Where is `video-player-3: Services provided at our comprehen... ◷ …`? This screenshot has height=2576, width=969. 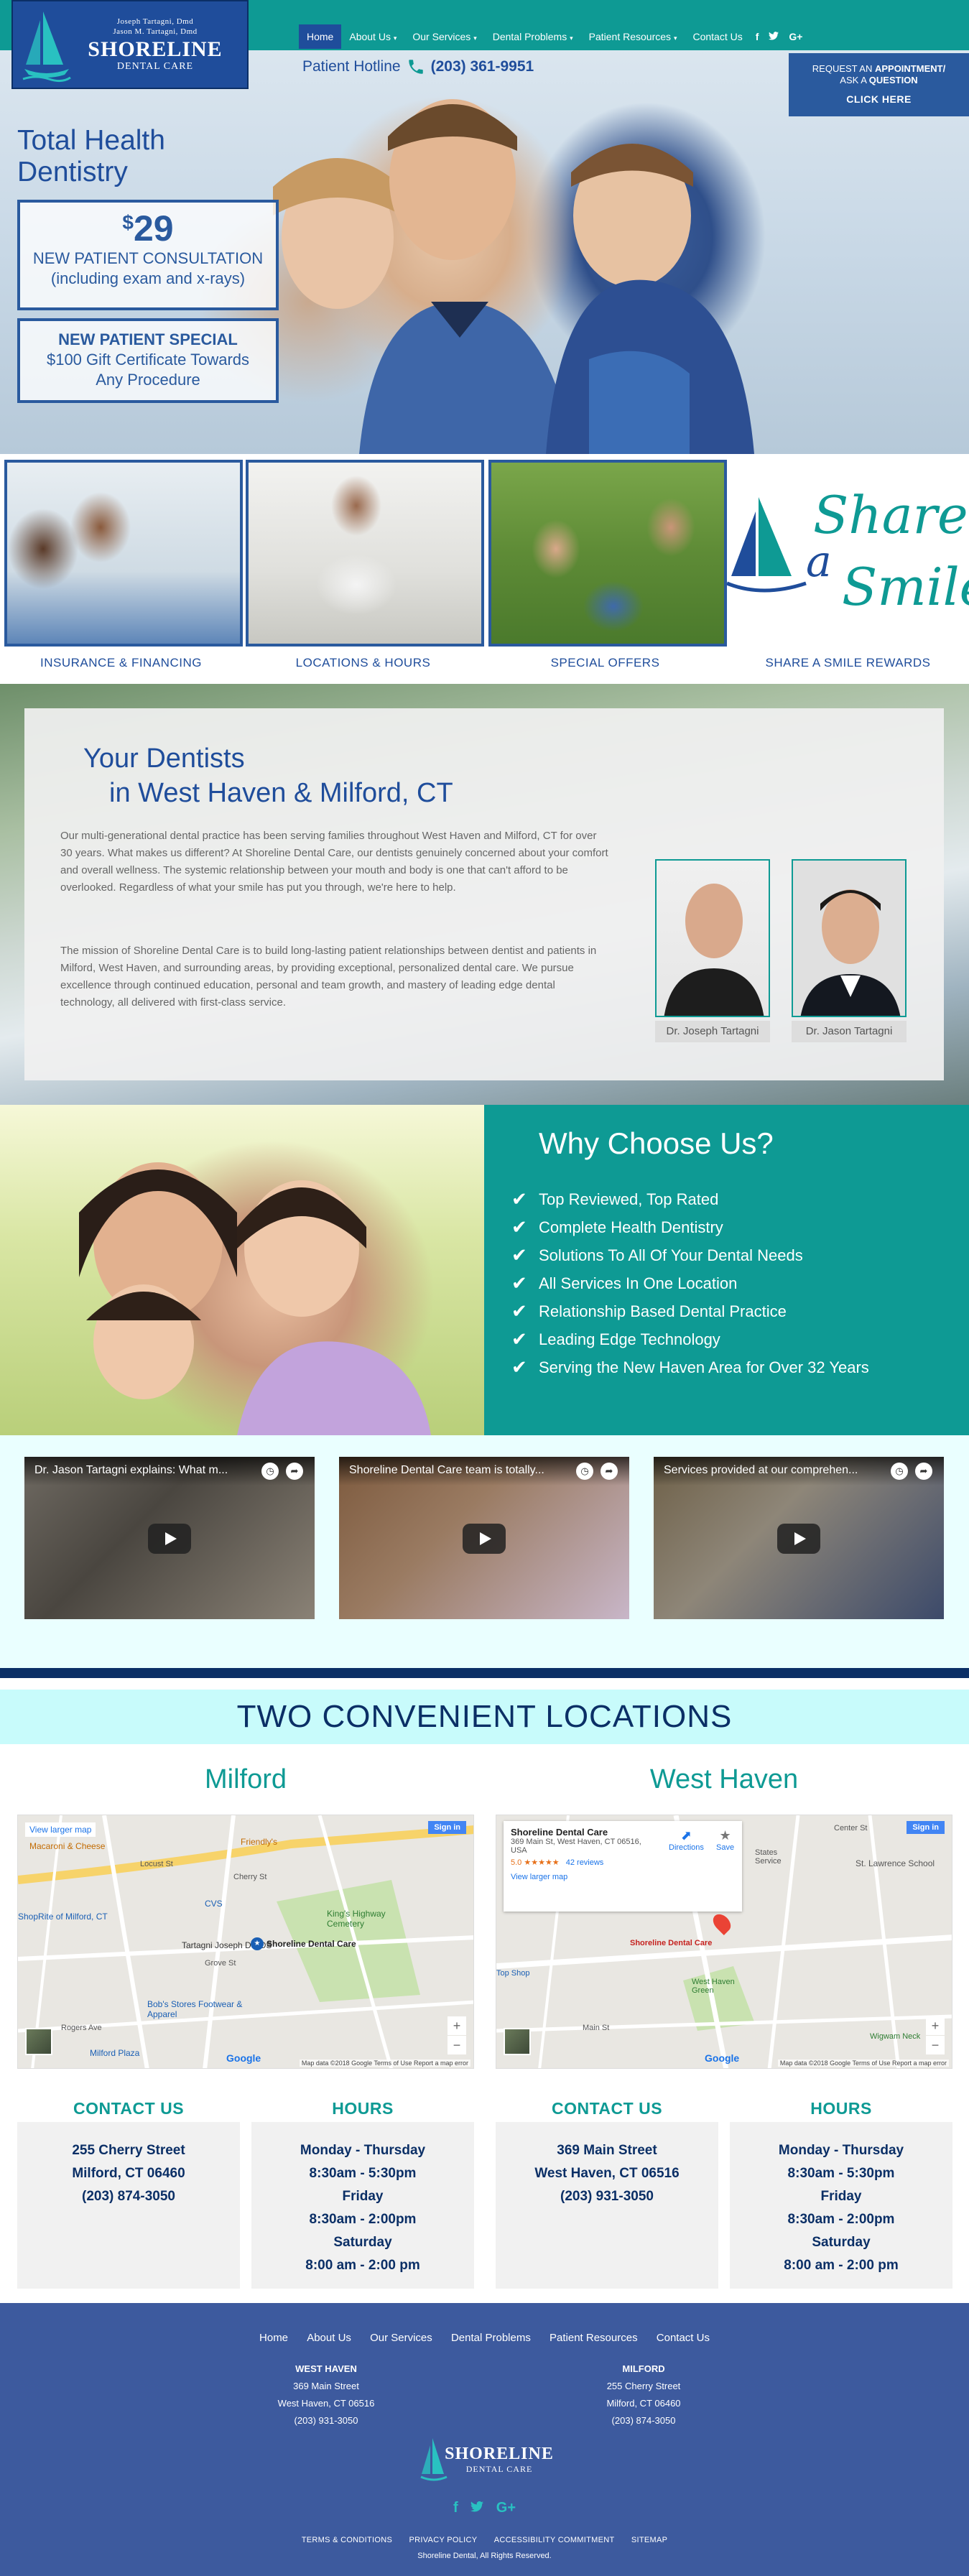
video-player-3: Services provided at our comprehen... ◷ … is located at coordinates (799, 1538).